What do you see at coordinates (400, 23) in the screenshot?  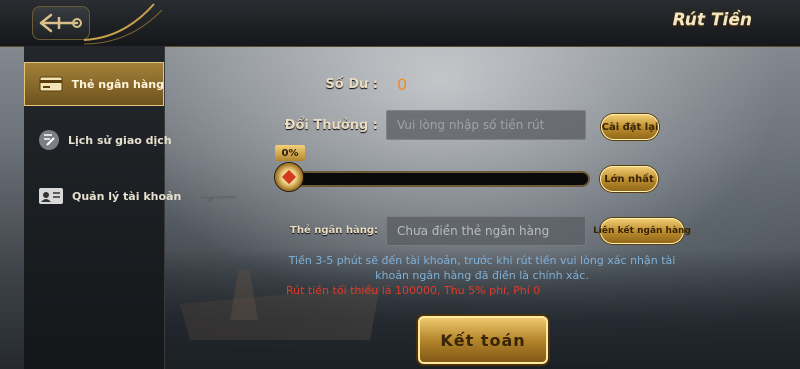 I see `top-bar: Rút Tiền` at bounding box center [400, 23].